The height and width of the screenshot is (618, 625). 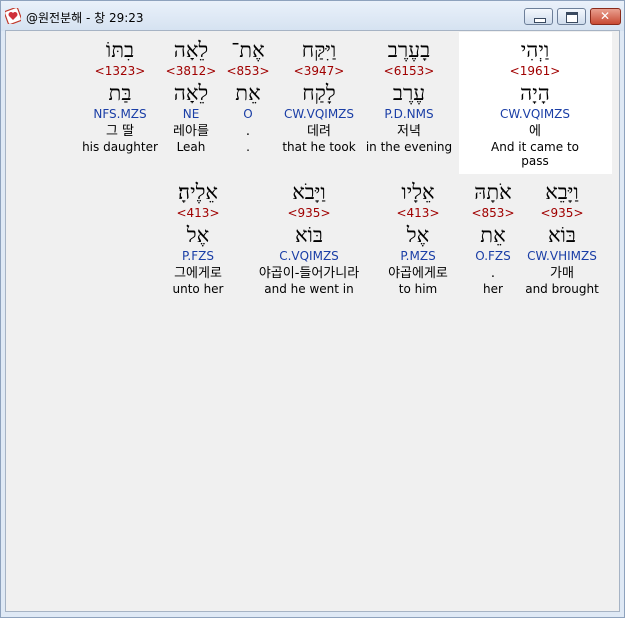 What do you see at coordinates (13, 16) in the screenshot?
I see `app-heart-icon` at bounding box center [13, 16].